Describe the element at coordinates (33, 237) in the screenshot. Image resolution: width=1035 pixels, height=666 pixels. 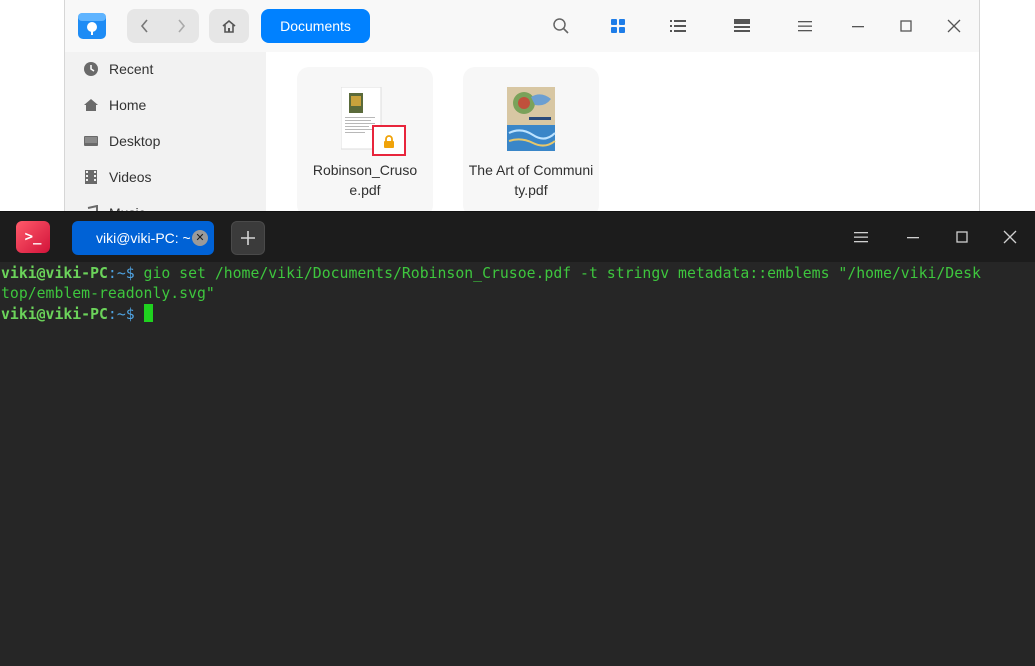
I see `terminal-app-icon: >_` at that location.